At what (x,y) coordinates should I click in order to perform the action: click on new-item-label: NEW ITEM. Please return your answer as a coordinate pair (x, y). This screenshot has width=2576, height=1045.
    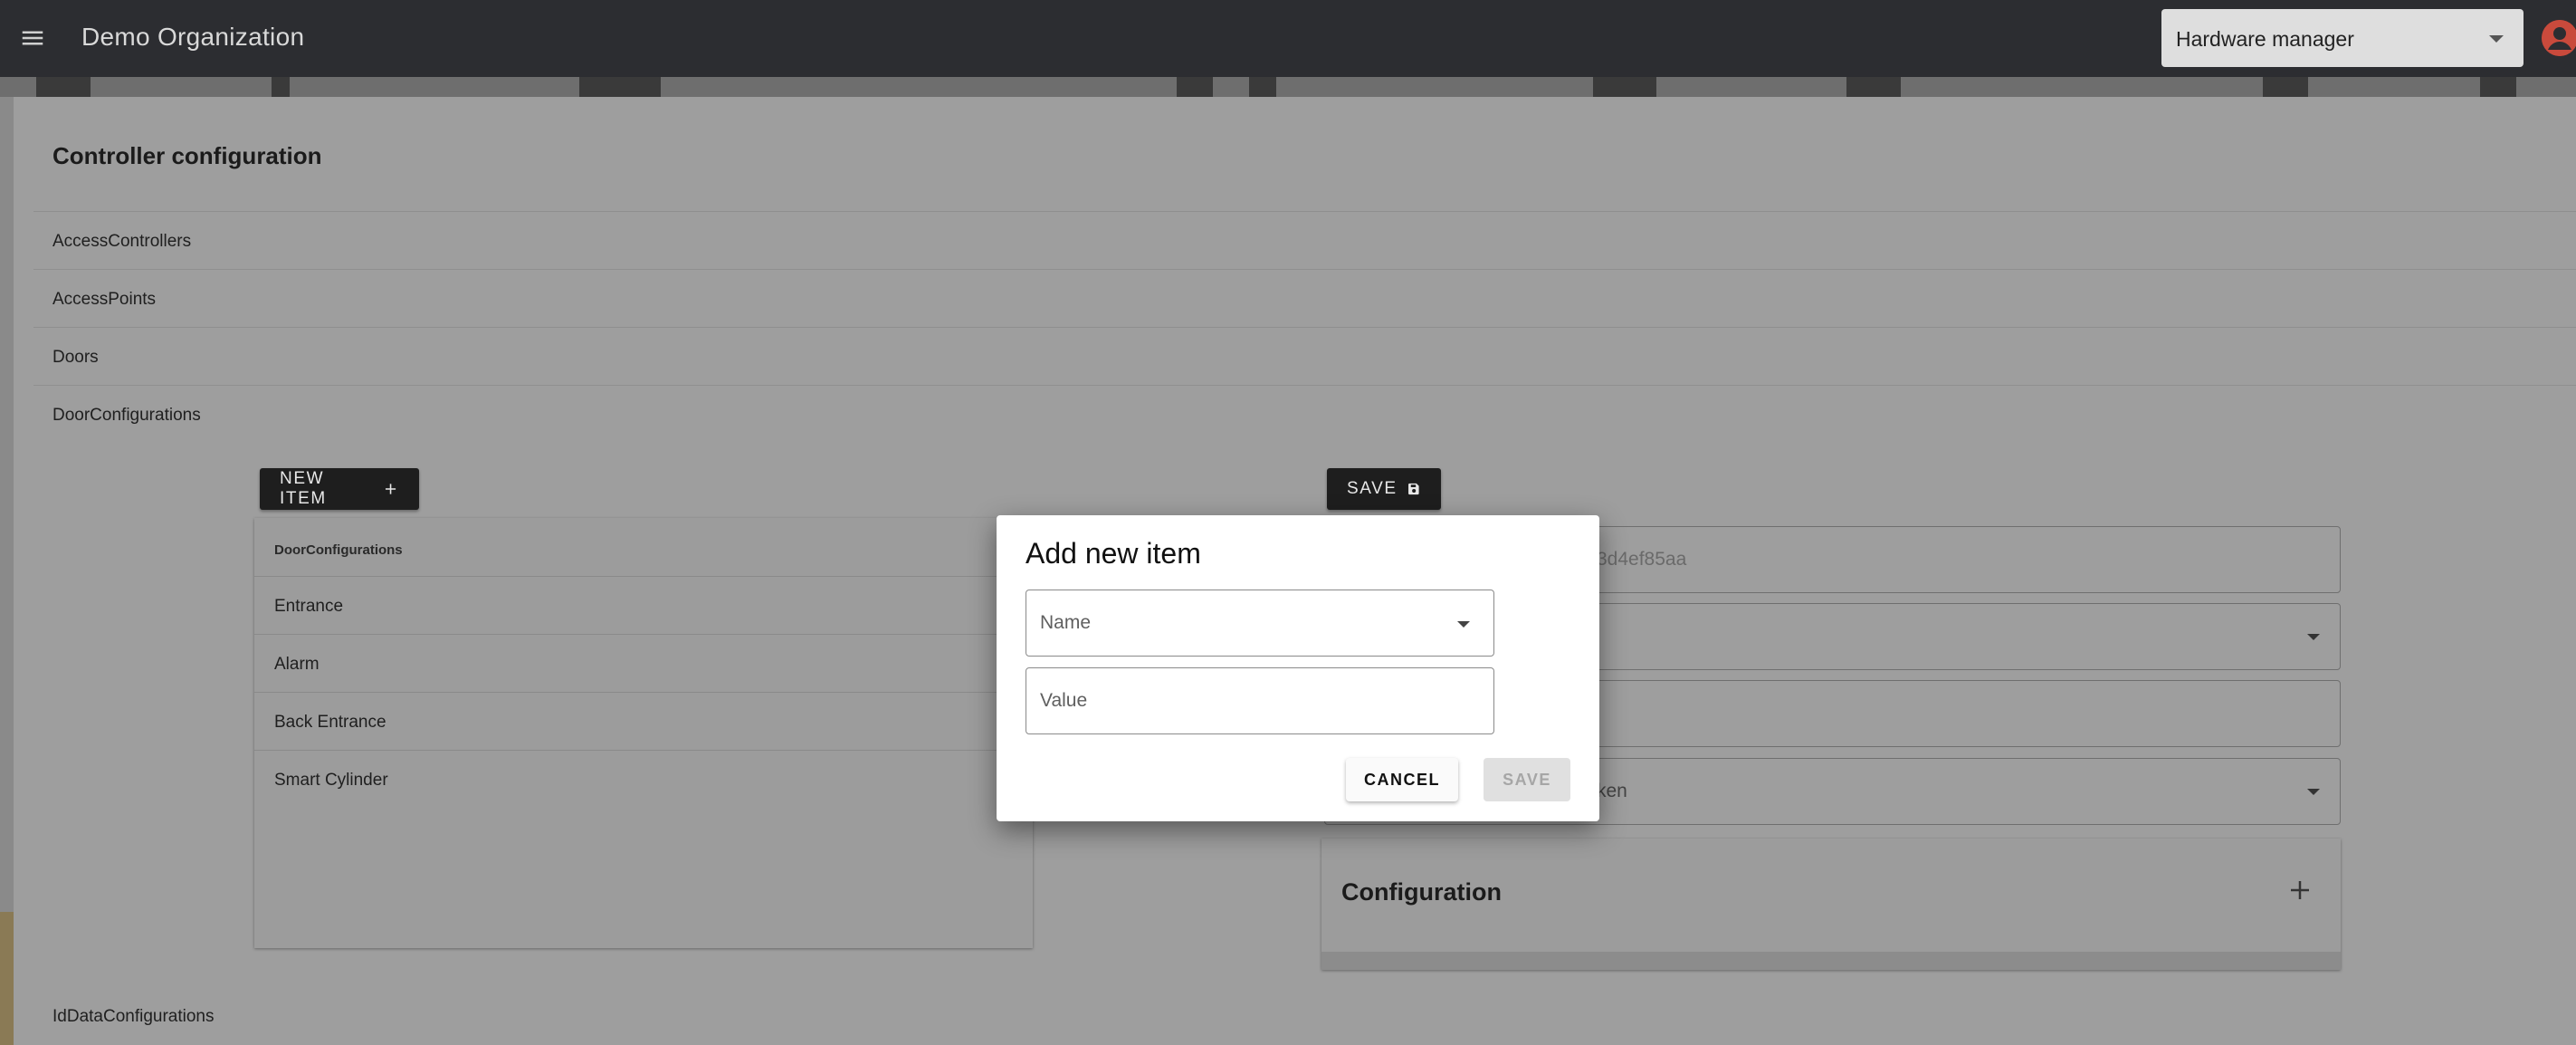
    Looking at the image, I should click on (303, 488).